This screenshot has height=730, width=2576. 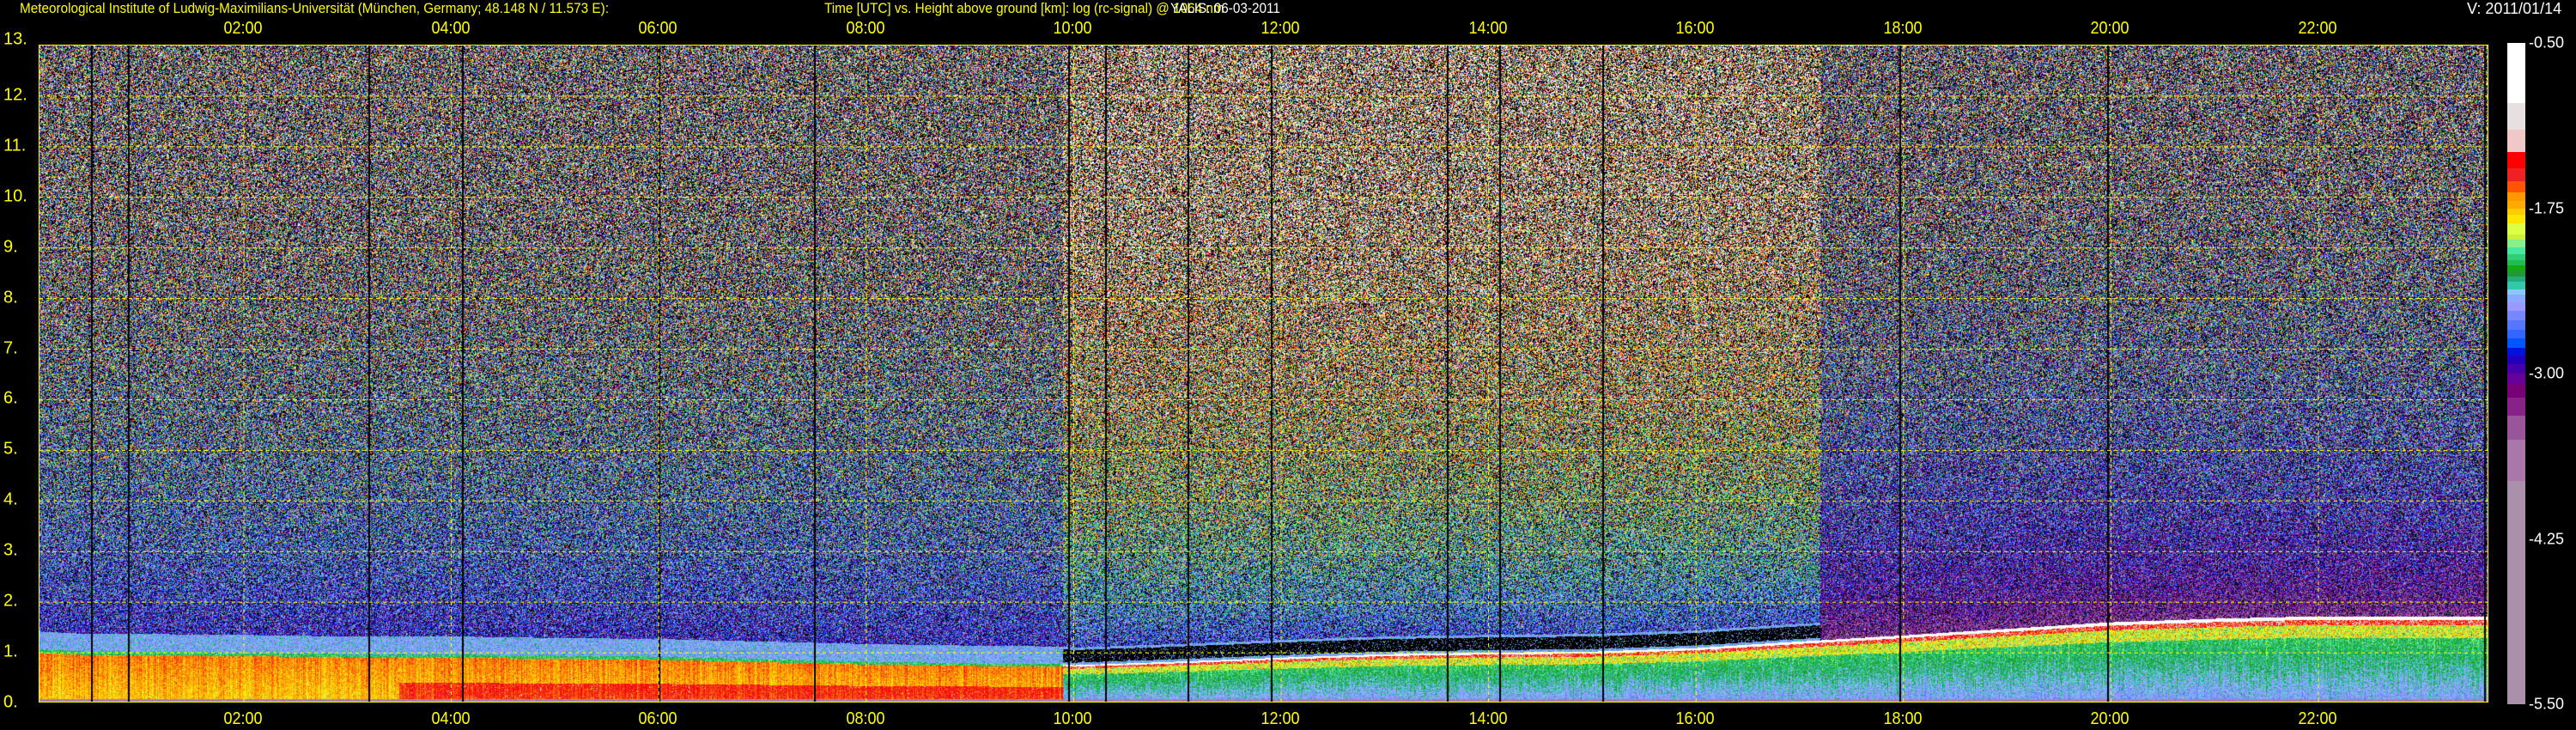 I want to click on colorbar-tick-label: -1.75, so click(x=2547, y=207).